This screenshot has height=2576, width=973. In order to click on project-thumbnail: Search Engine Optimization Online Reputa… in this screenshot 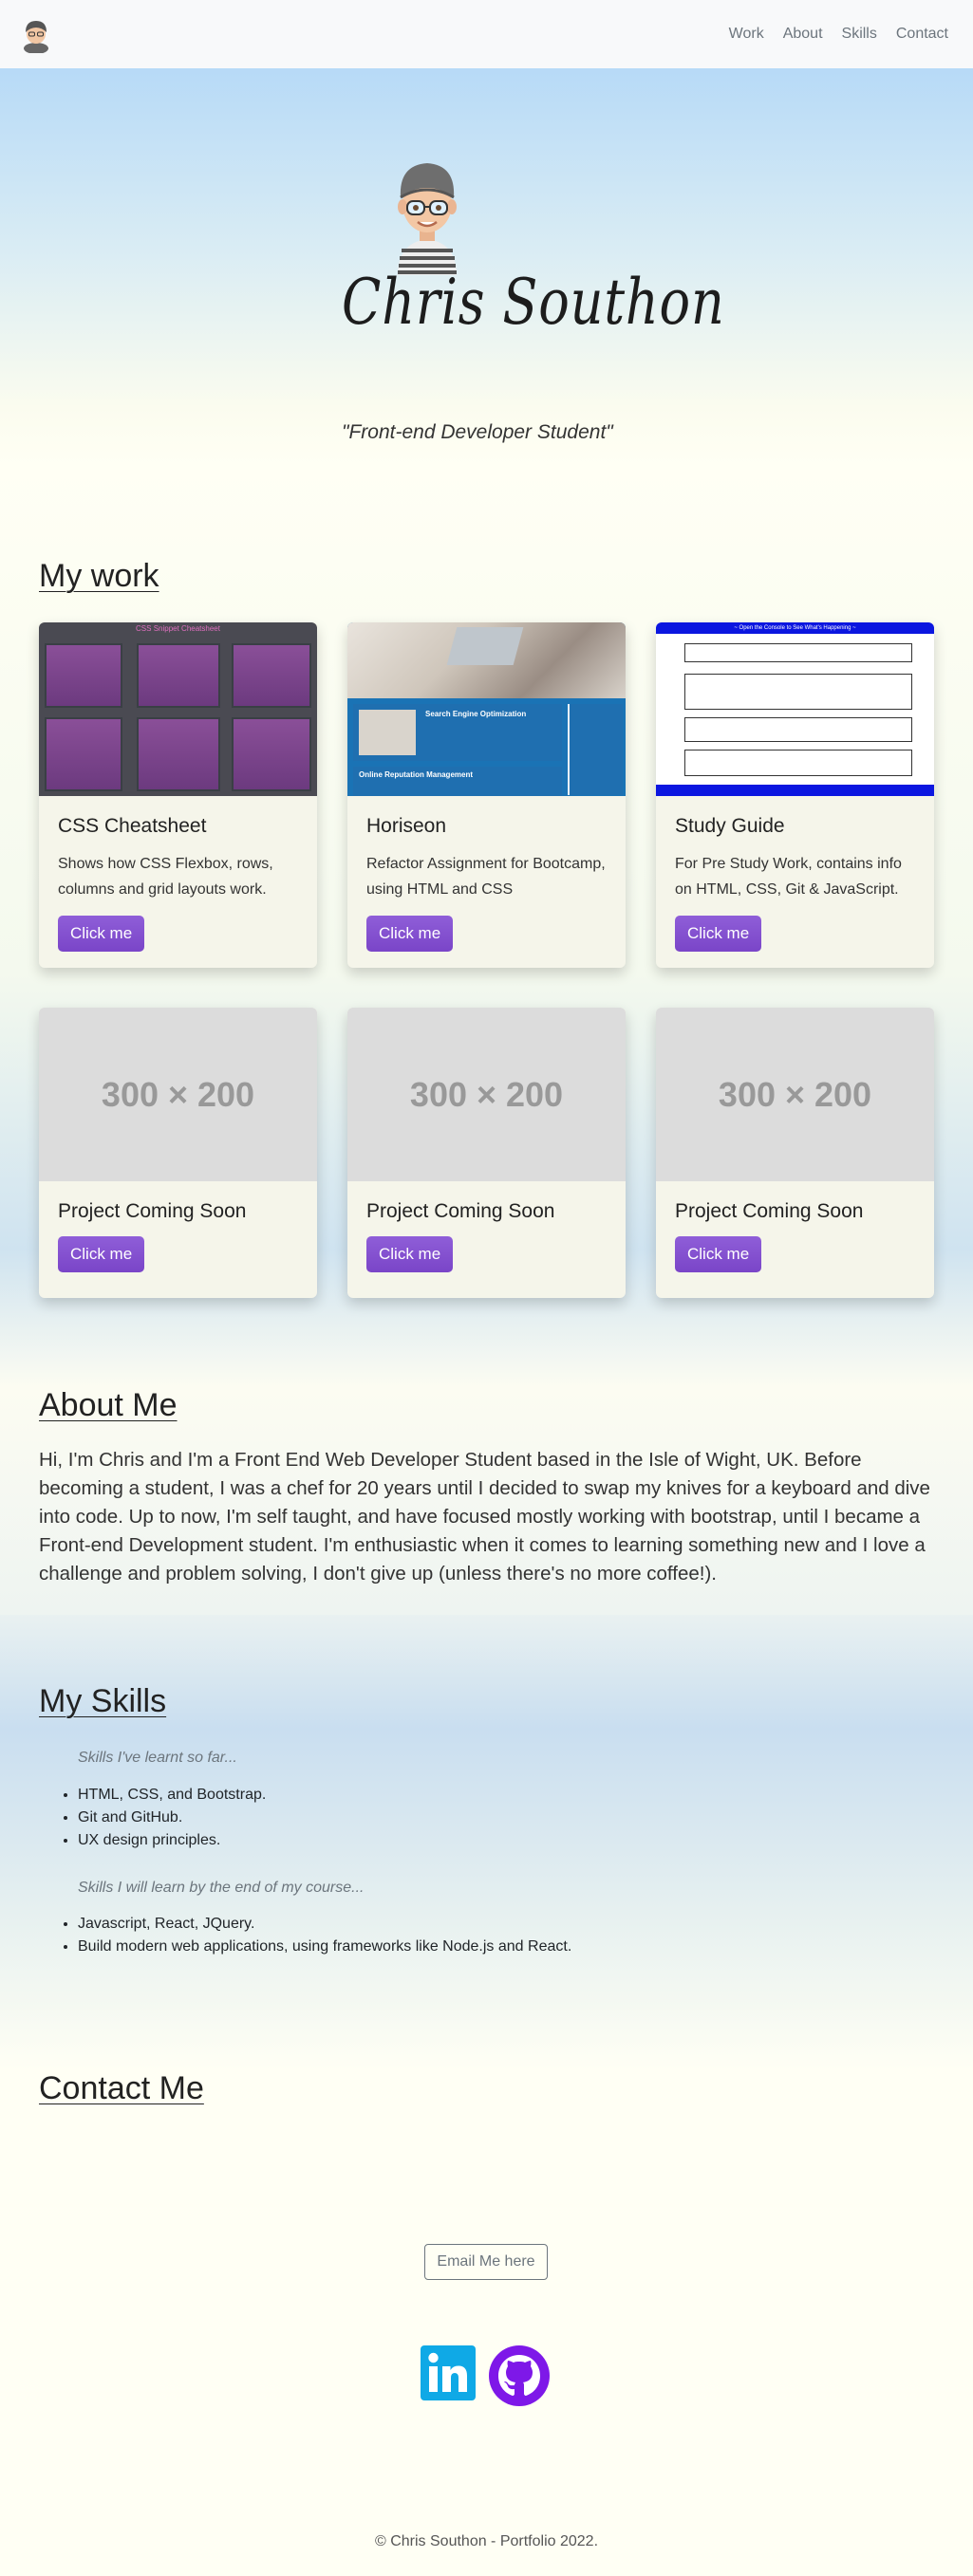, I will do `click(486, 709)`.